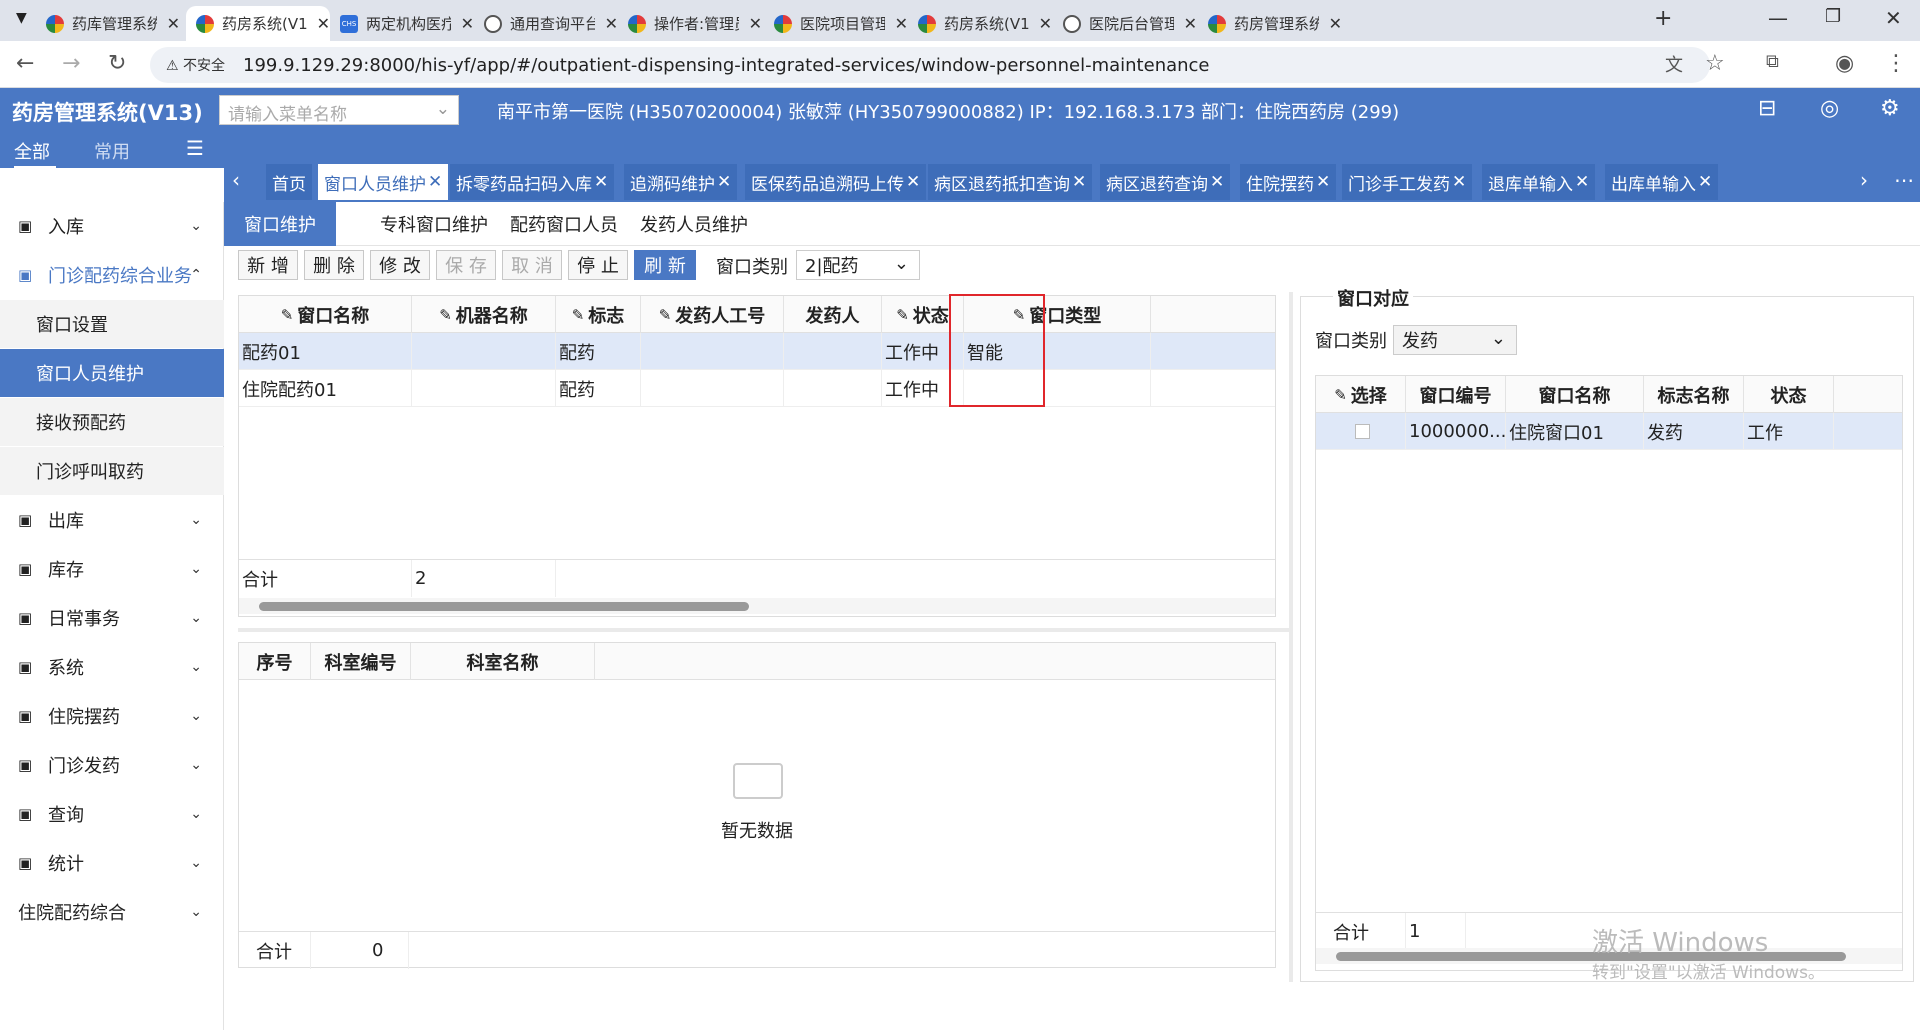  What do you see at coordinates (681, 182) in the screenshot?
I see `content-tab: 追溯码维护 ✕` at bounding box center [681, 182].